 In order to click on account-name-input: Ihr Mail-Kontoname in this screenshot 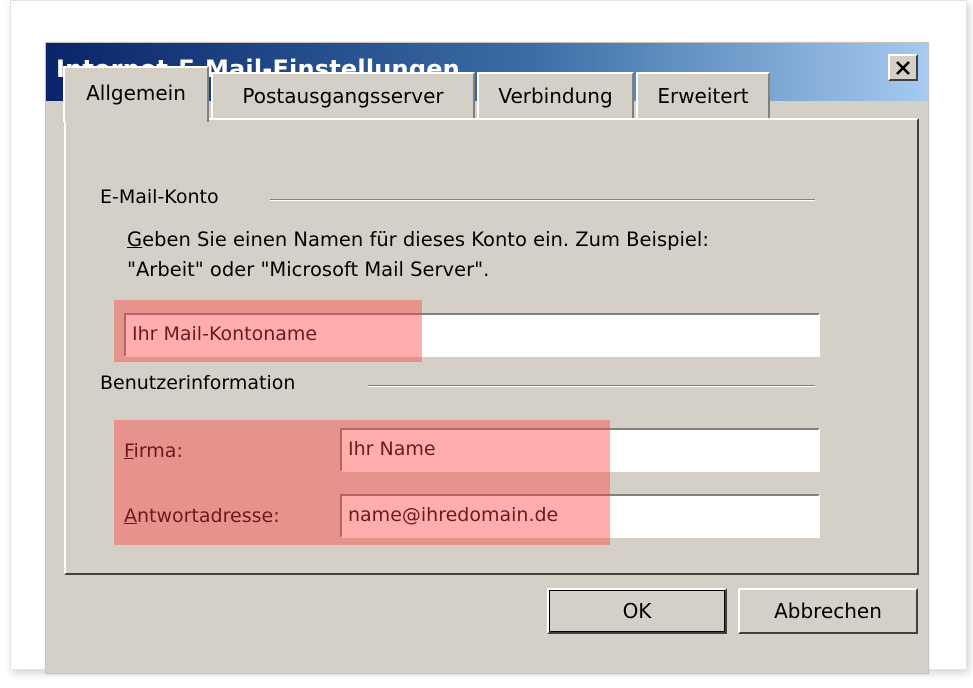, I will do `click(472, 335)`.